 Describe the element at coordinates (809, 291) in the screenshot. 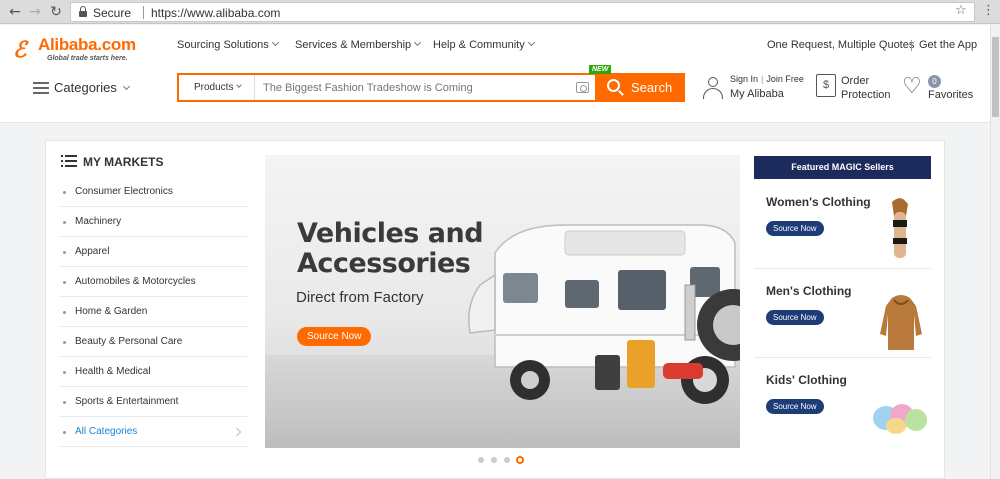

I see `featured-card-title: Men's Clothing` at that location.